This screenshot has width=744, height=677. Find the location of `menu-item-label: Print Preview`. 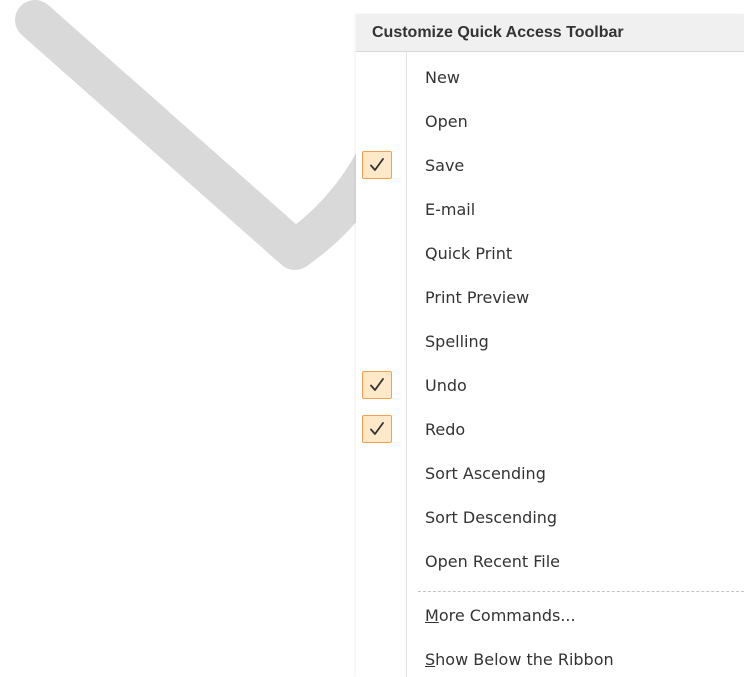

menu-item-label: Print Preview is located at coordinates (477, 297).